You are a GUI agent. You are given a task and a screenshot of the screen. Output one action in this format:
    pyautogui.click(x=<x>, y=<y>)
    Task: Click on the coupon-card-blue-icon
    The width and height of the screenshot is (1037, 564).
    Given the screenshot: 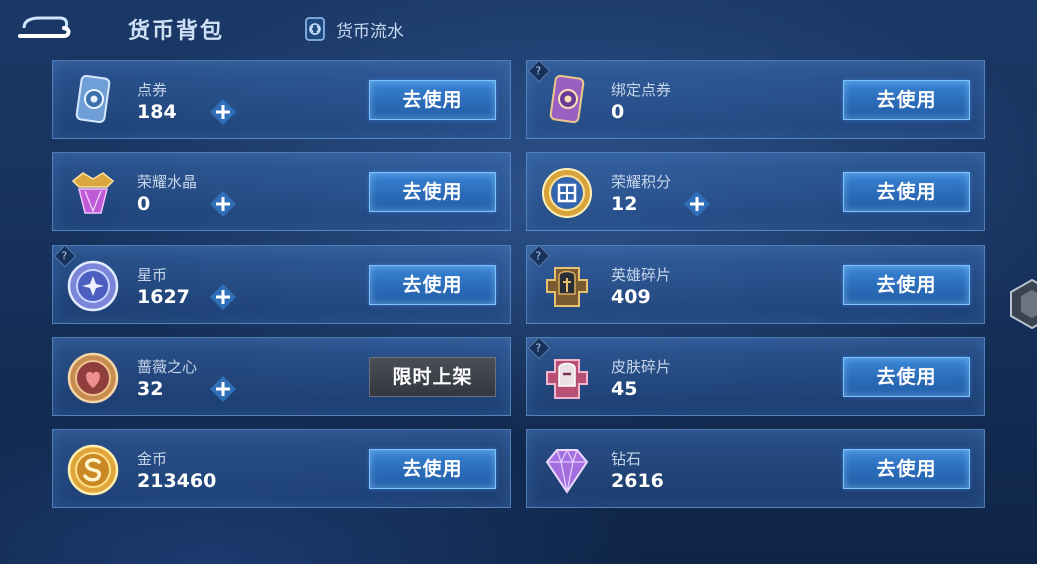 What is the action you would take?
    pyautogui.click(x=93, y=101)
    